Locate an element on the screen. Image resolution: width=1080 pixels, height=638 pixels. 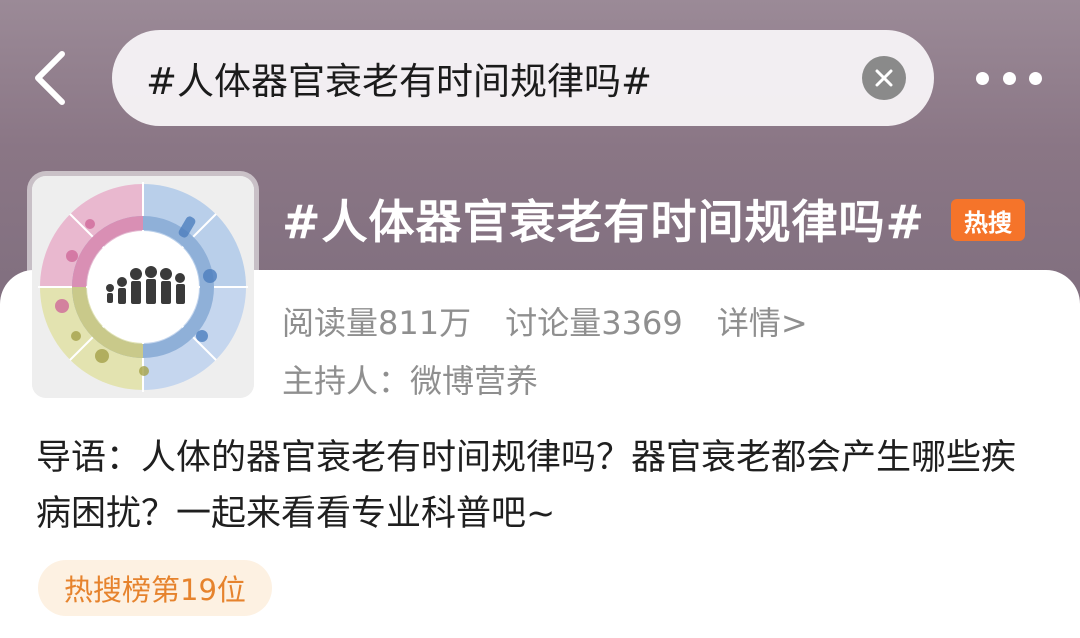
close-icon is located at coordinates (884, 78).